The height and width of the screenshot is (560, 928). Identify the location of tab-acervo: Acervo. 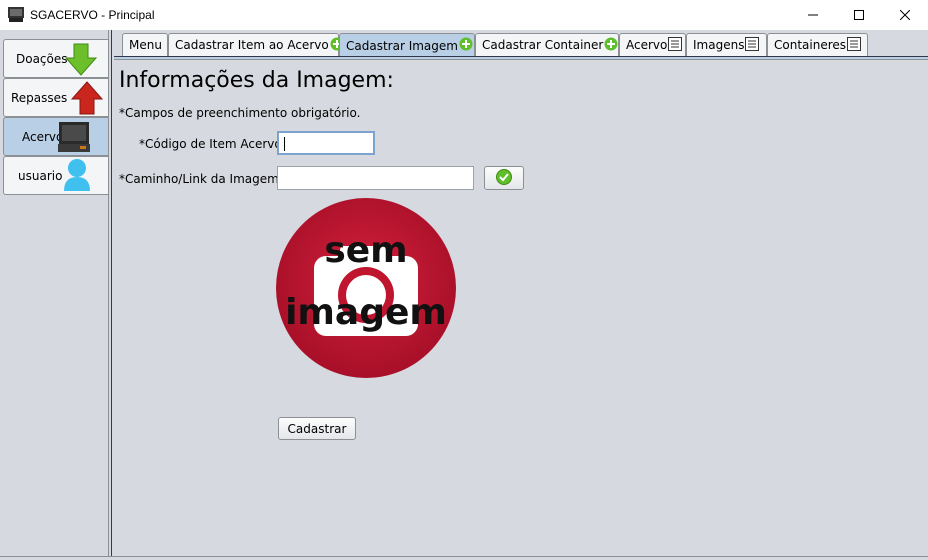
(652, 44).